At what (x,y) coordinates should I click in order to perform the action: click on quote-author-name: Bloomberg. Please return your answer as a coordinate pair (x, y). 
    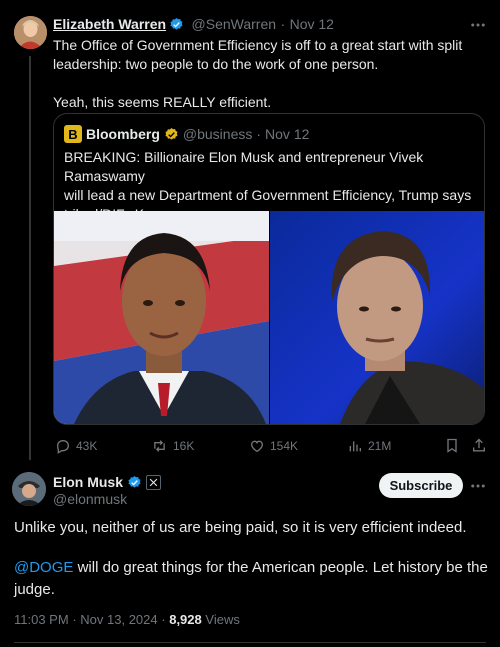
    Looking at the image, I should click on (123, 134).